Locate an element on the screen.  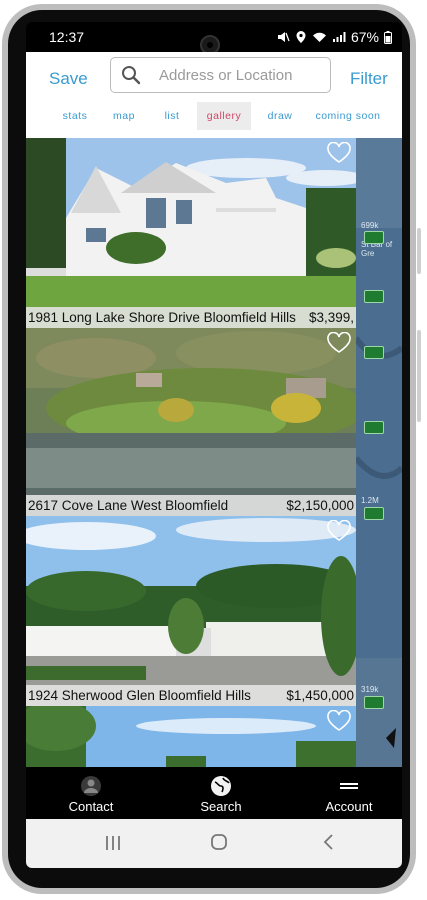
tab-draw: draw is located at coordinates (280, 116).